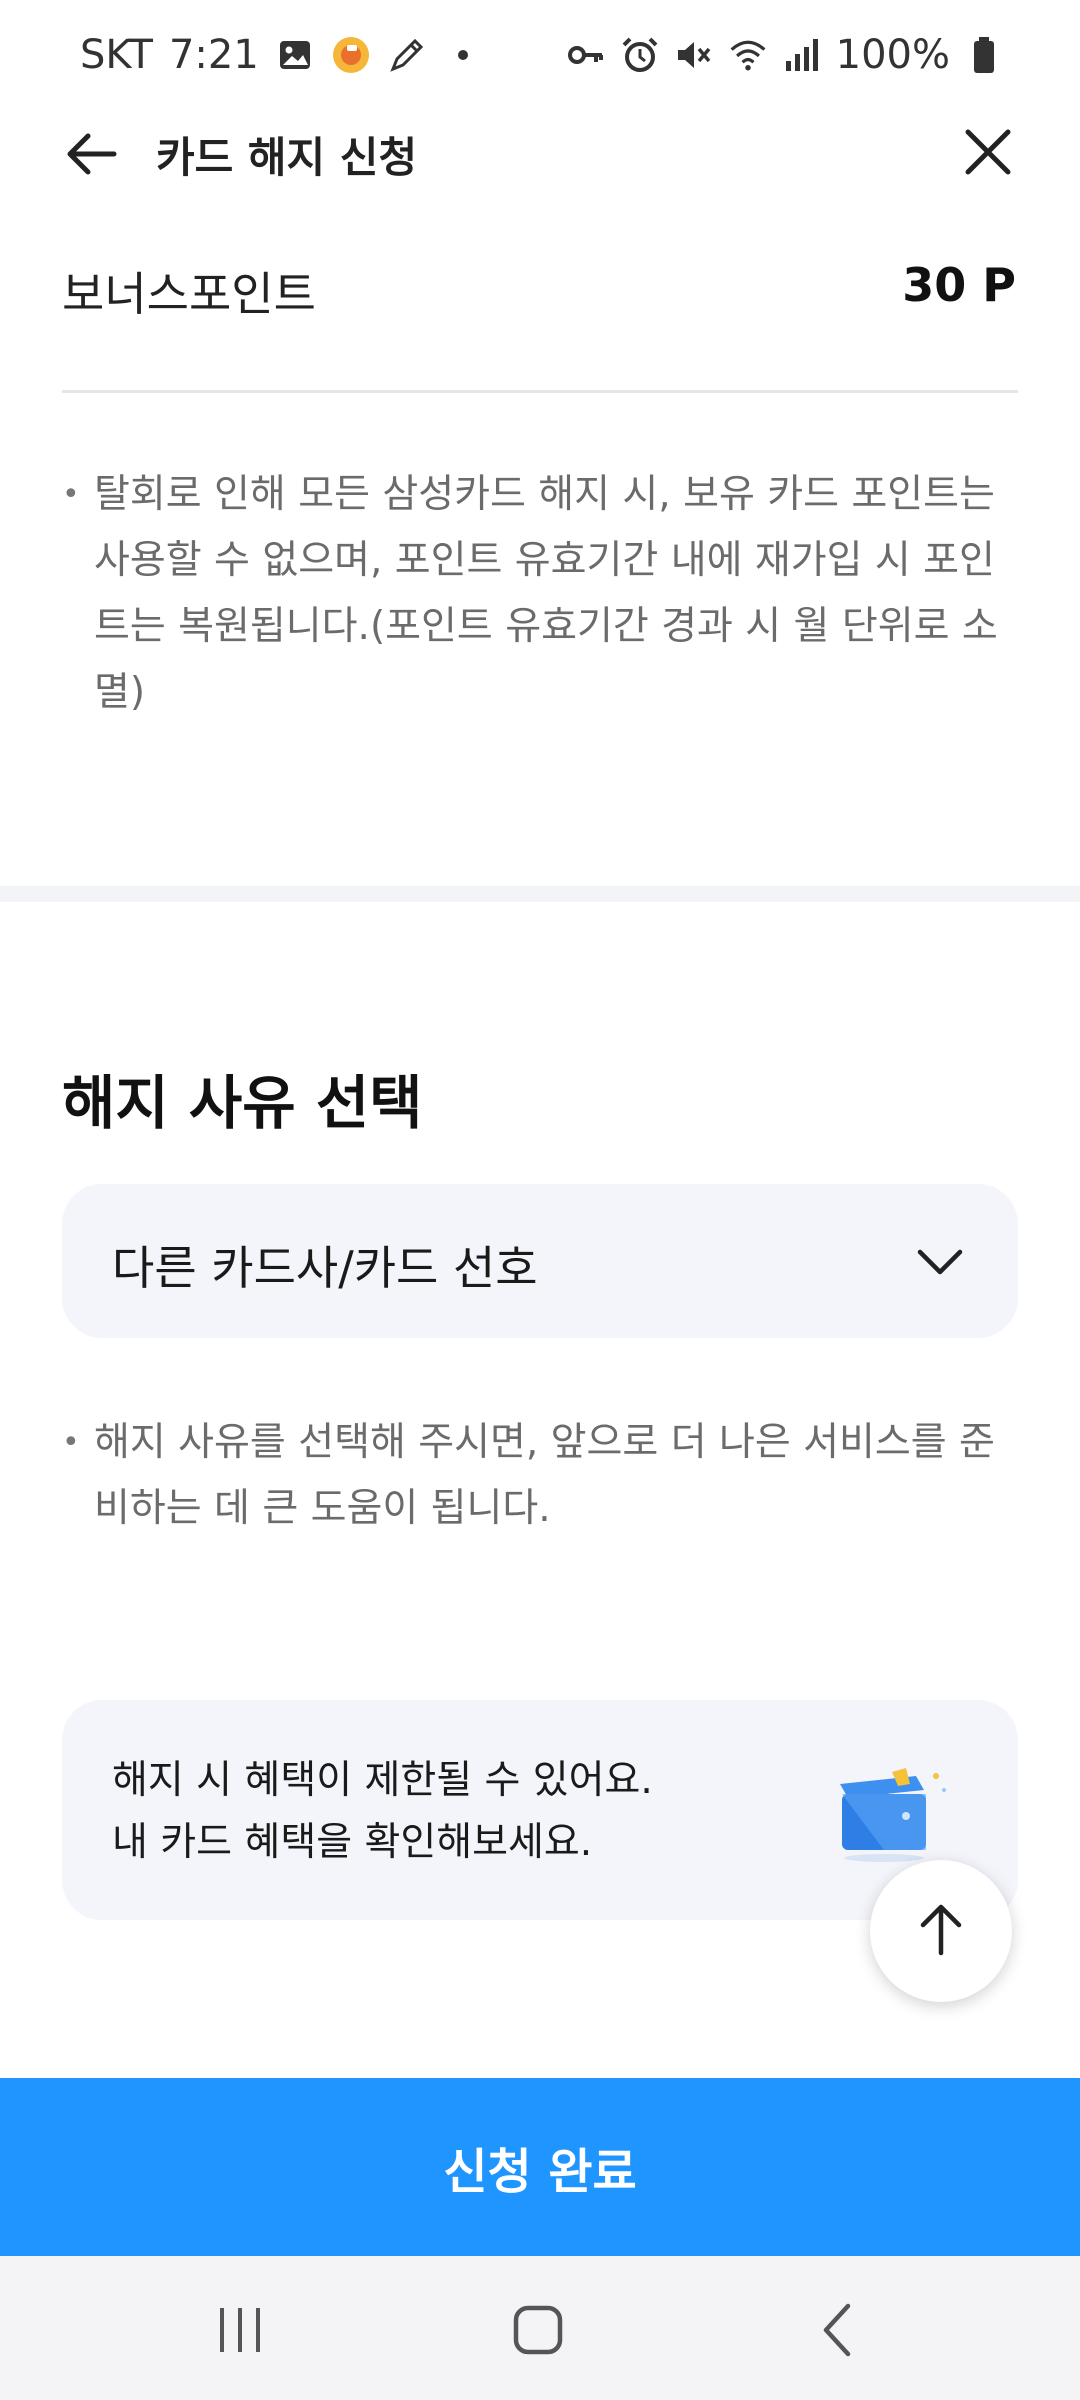 The height and width of the screenshot is (2400, 1080). I want to click on arrow-up-icon, so click(941, 1931).